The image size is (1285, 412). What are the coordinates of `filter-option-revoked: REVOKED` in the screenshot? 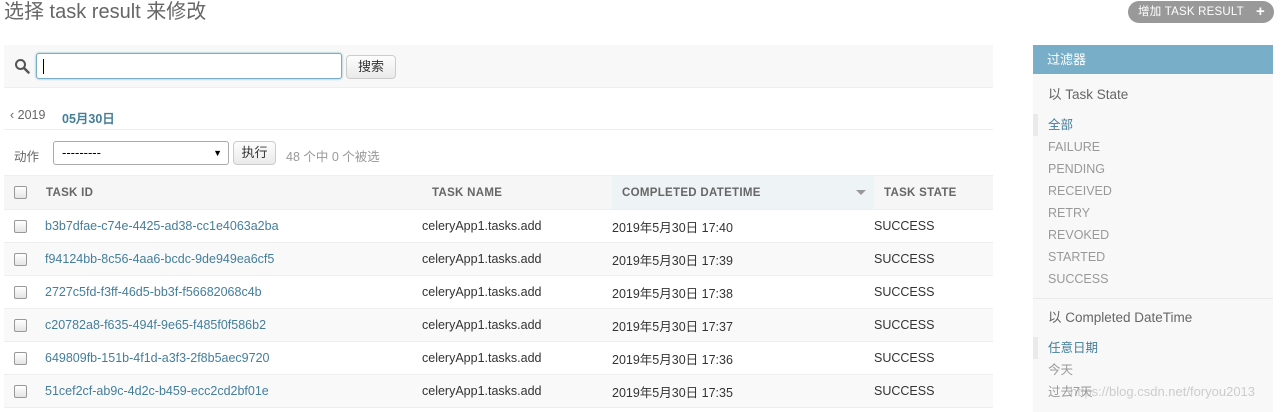 It's located at (1153, 235).